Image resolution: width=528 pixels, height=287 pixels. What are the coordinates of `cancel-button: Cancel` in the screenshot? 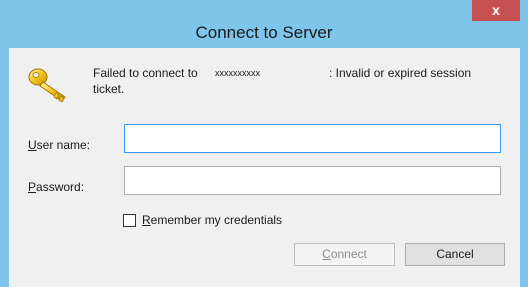 It's located at (455, 254).